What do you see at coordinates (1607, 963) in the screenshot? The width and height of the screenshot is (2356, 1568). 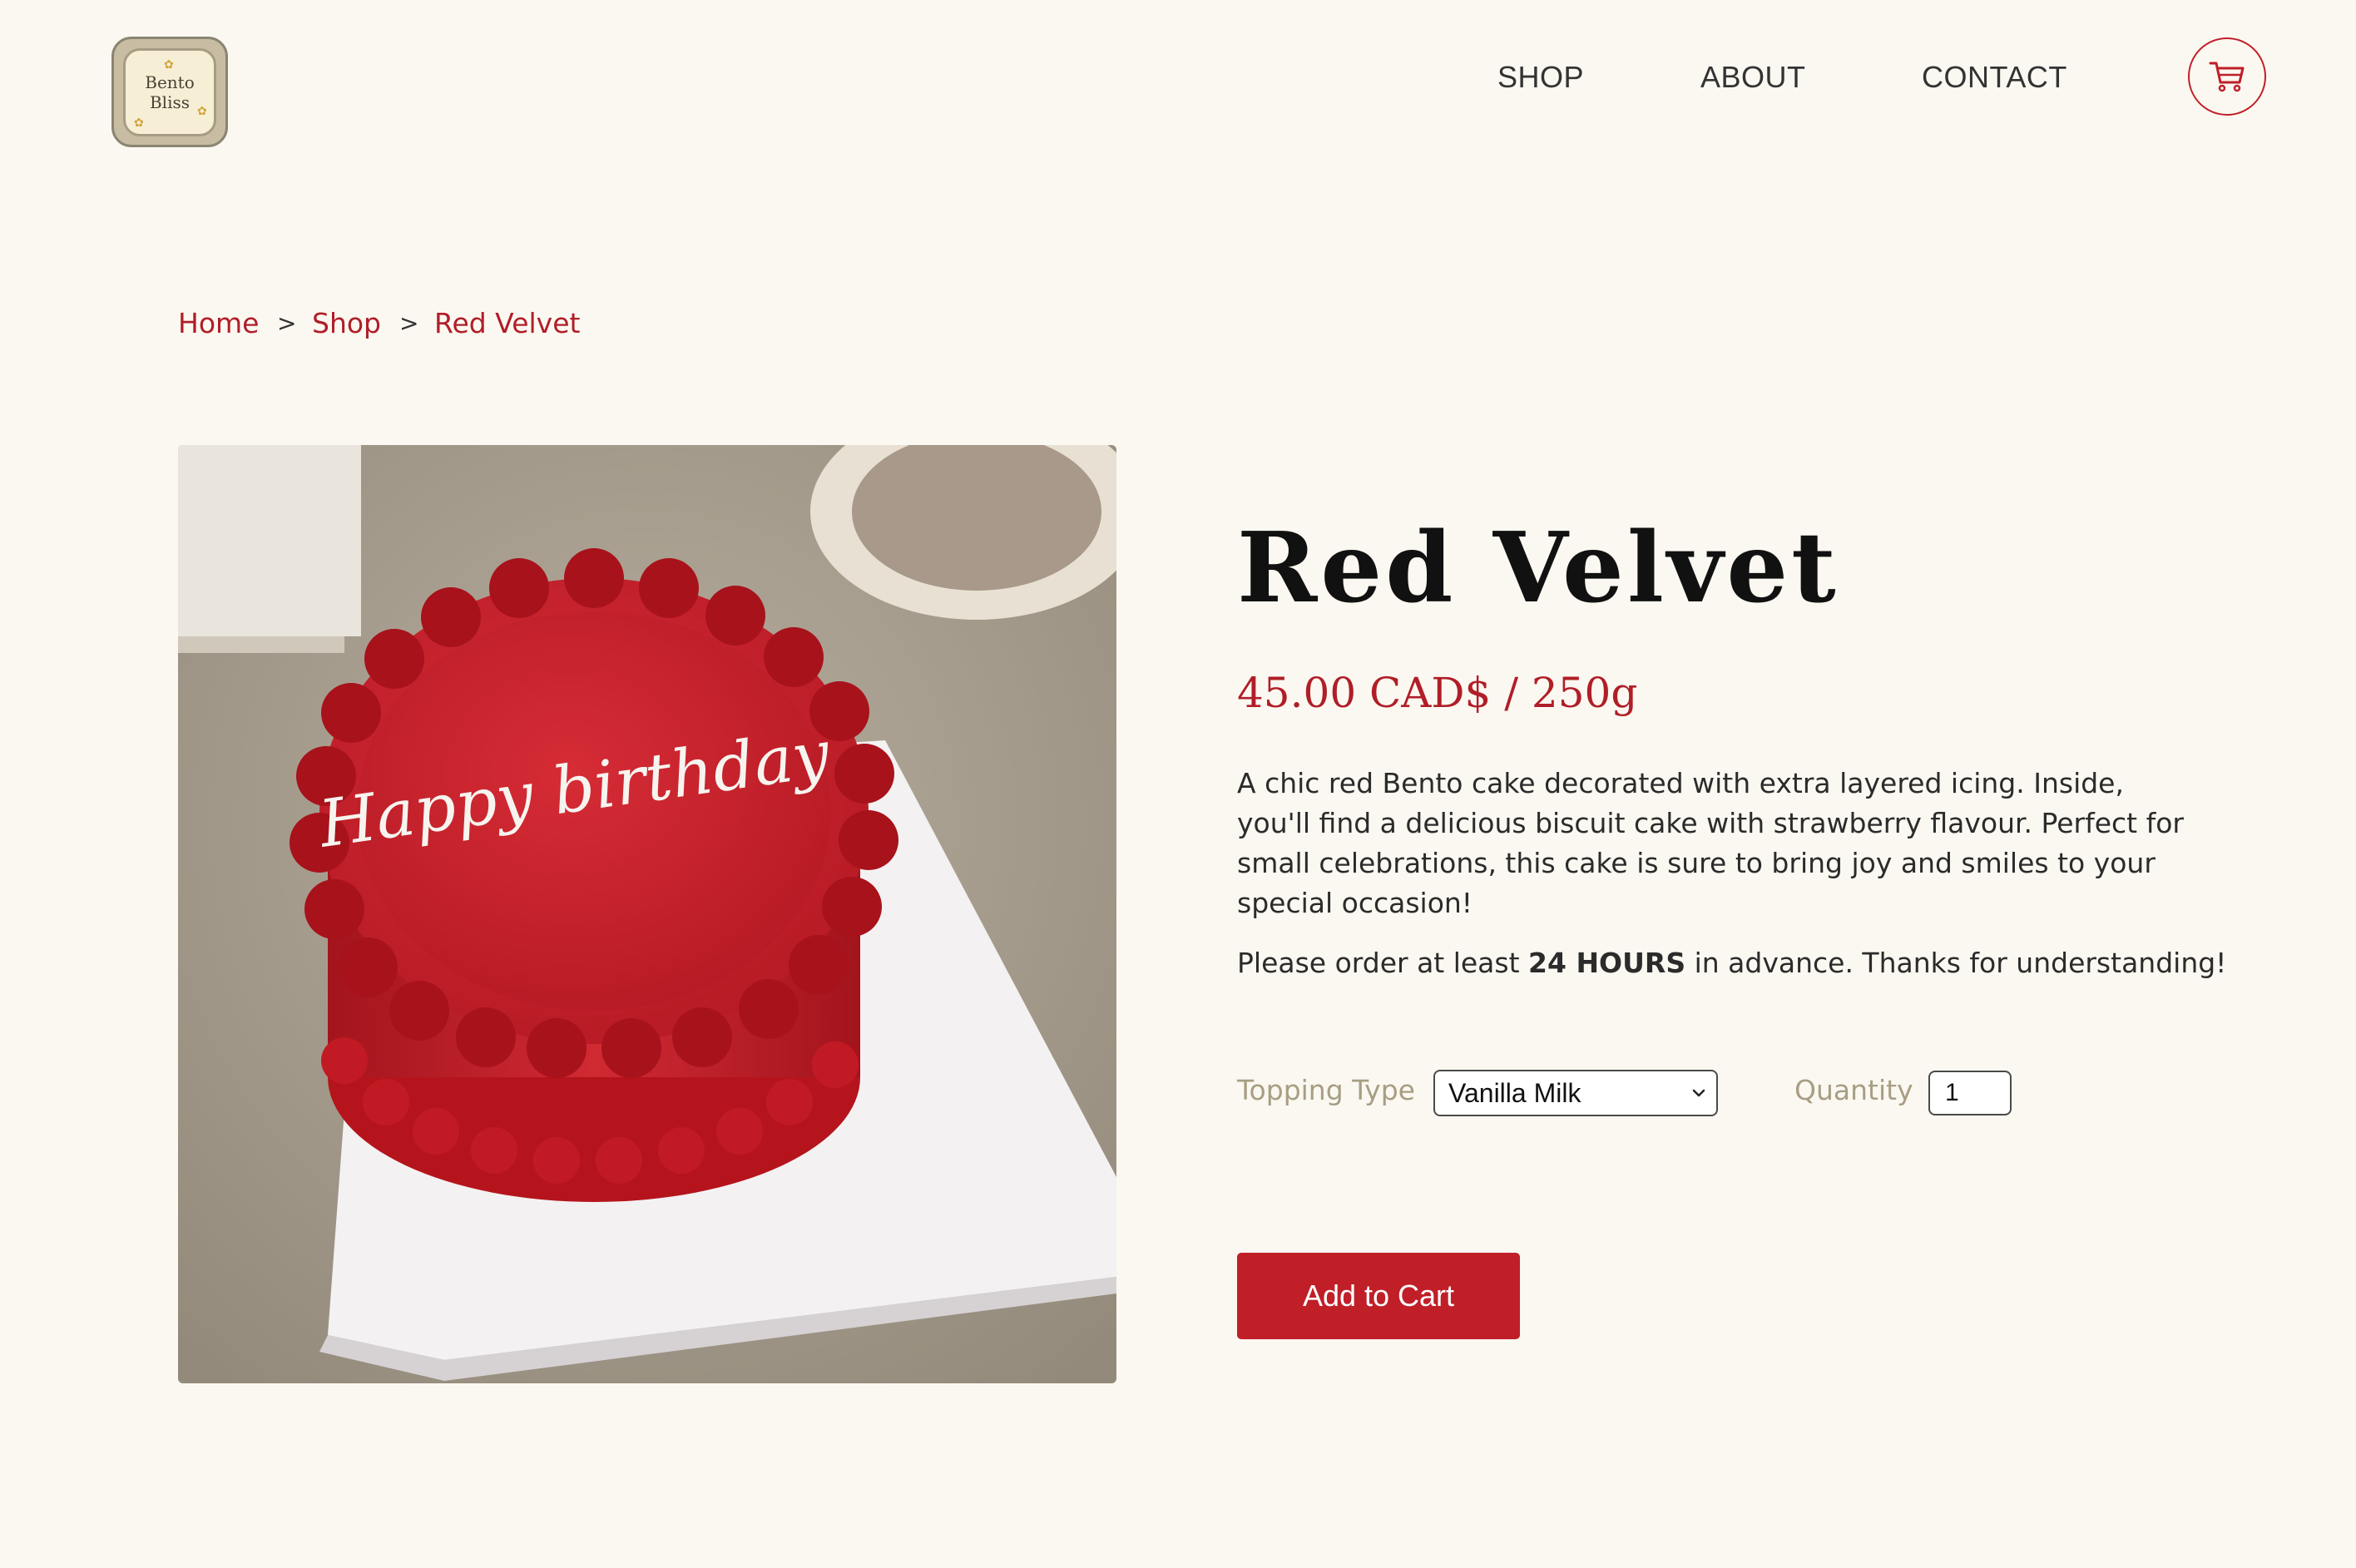 I see `order-notice-emphasis: 24 HOURS` at bounding box center [1607, 963].